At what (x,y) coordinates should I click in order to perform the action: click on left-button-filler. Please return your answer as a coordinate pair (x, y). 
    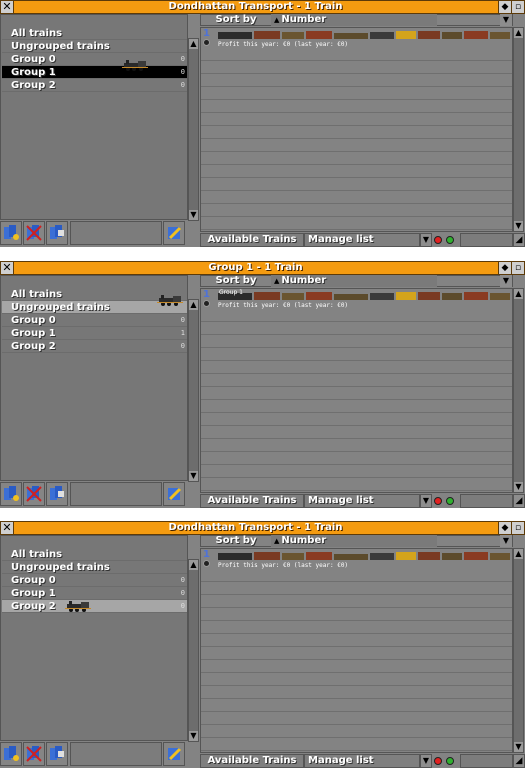
    Looking at the image, I should click on (116, 754).